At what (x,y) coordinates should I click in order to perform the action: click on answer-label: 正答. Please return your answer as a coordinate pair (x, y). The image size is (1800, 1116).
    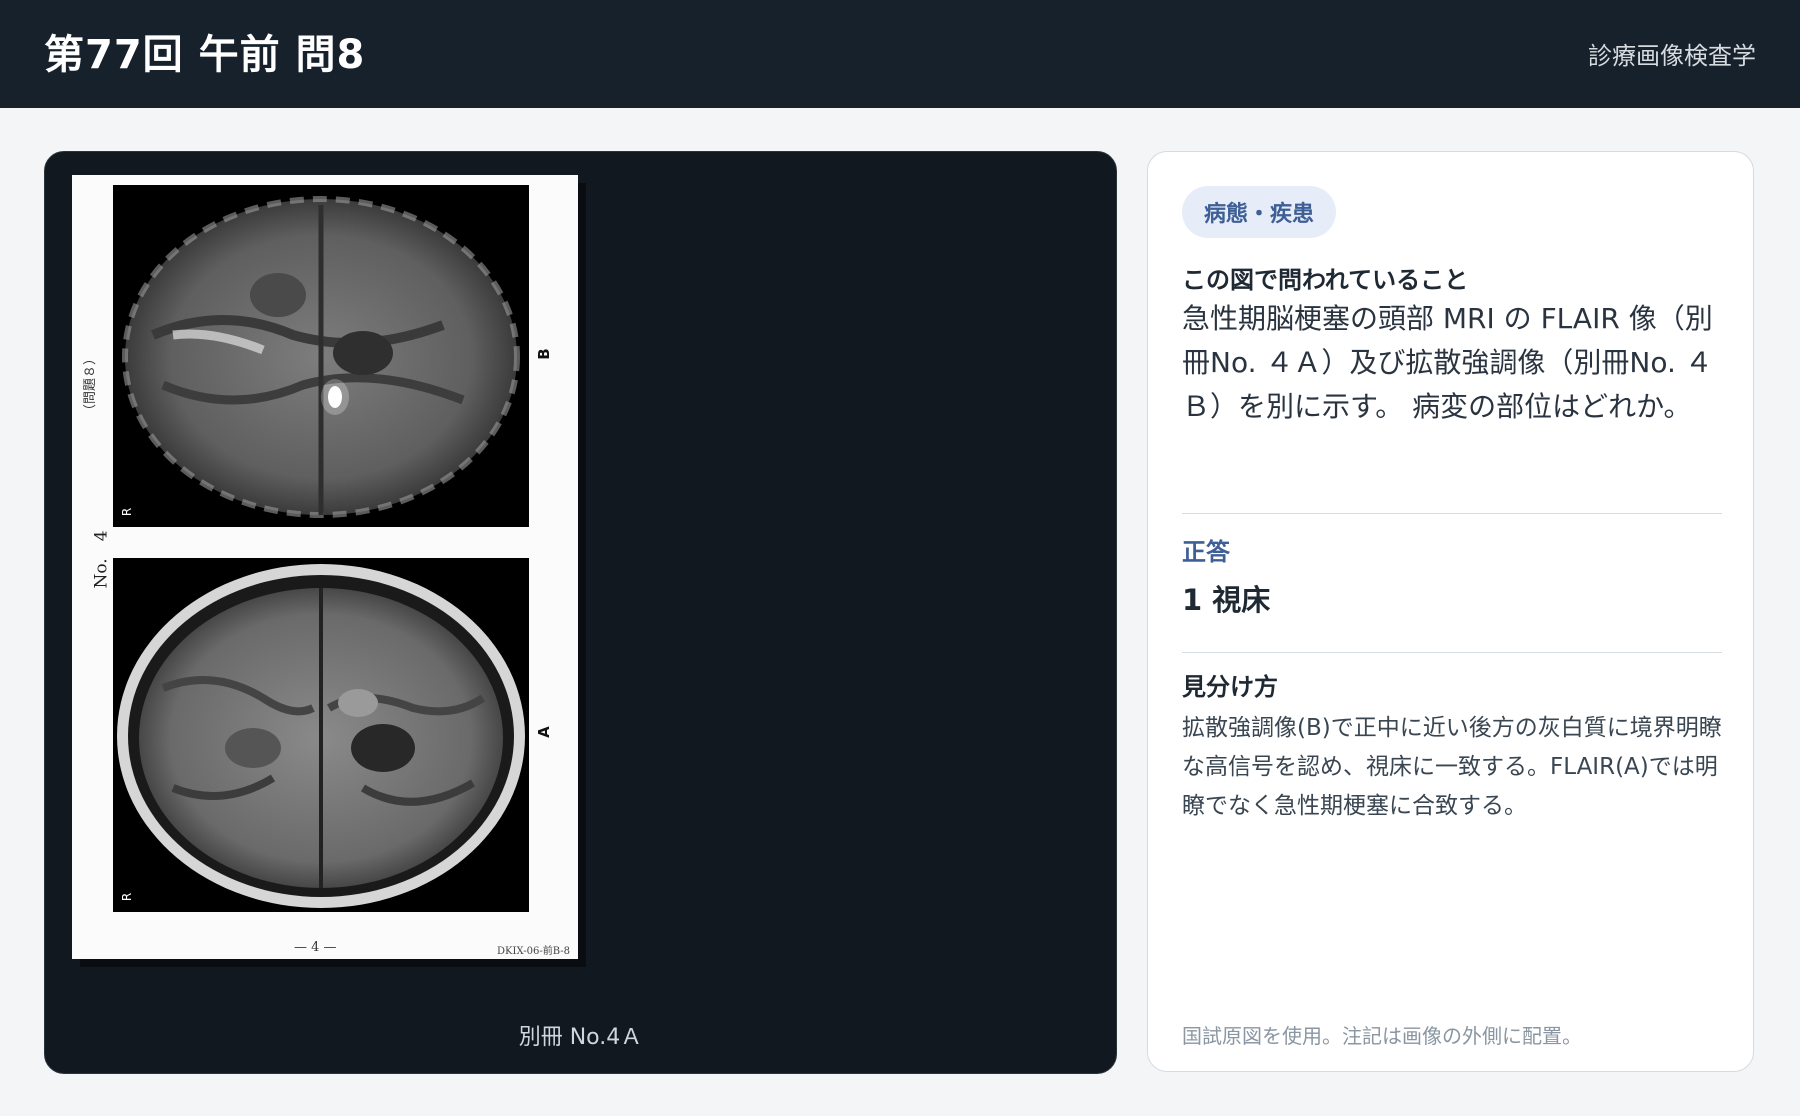
    Looking at the image, I should click on (1206, 552).